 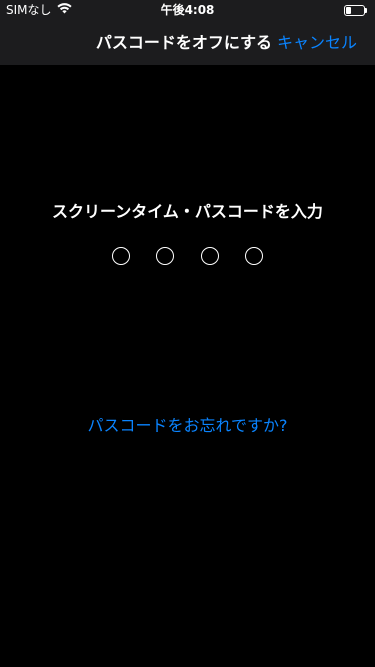 I want to click on status-time: 午後4:08, so click(x=187, y=10).